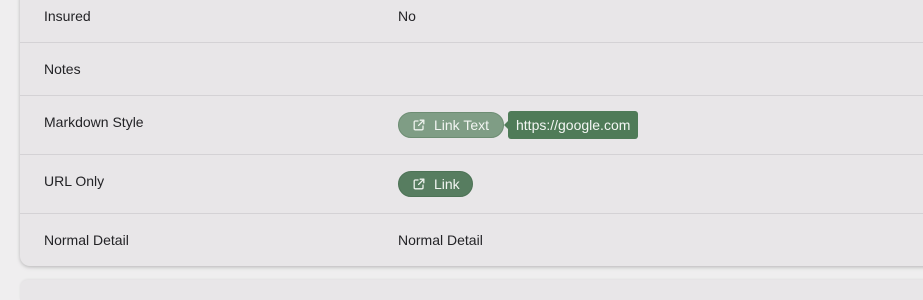  I want to click on url-link-button: Link, so click(435, 184).